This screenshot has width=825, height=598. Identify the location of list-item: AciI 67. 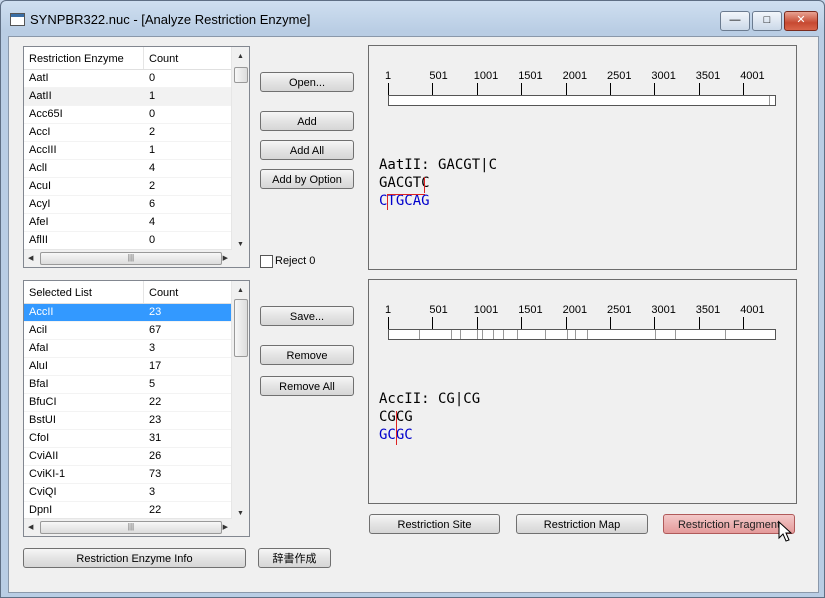
(128, 331).